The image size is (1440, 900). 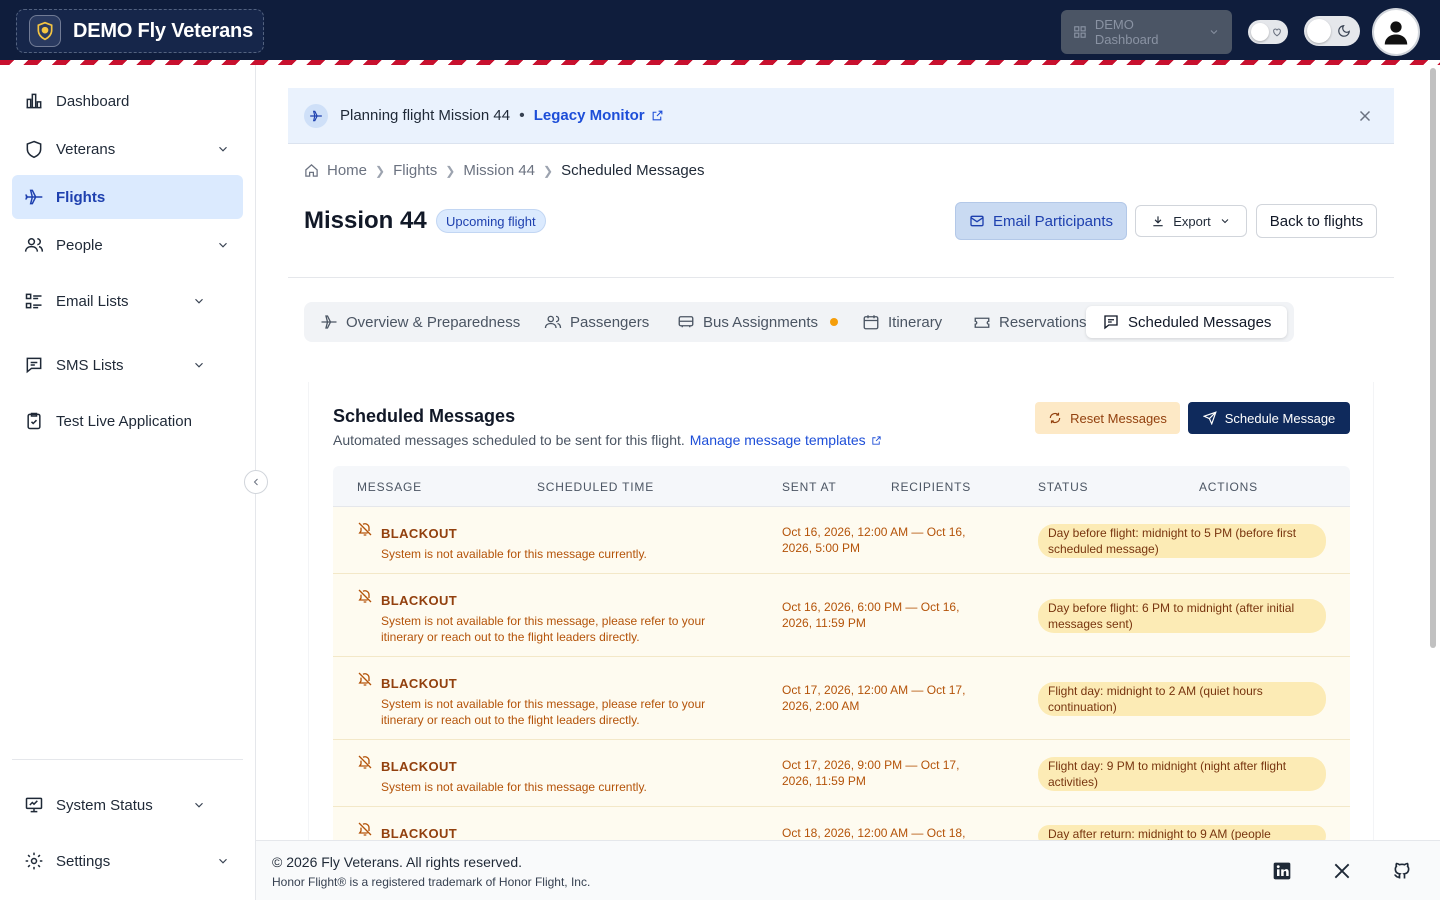 I want to click on dashboard-select: DEMO Dashboard, so click(x=1146, y=32).